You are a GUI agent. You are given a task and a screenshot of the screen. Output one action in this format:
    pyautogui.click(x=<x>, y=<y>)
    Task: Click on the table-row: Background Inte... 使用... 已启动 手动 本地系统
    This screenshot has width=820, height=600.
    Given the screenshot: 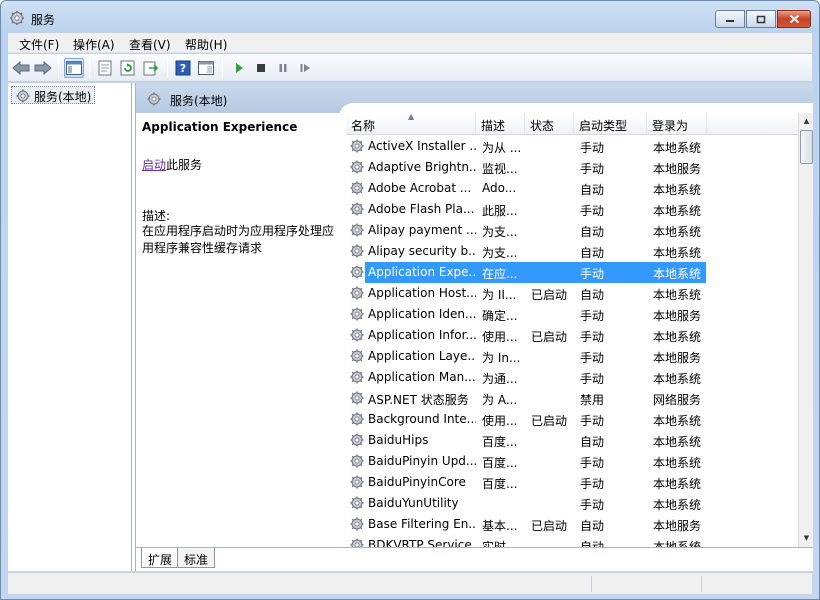 What is the action you would take?
    pyautogui.click(x=572, y=419)
    